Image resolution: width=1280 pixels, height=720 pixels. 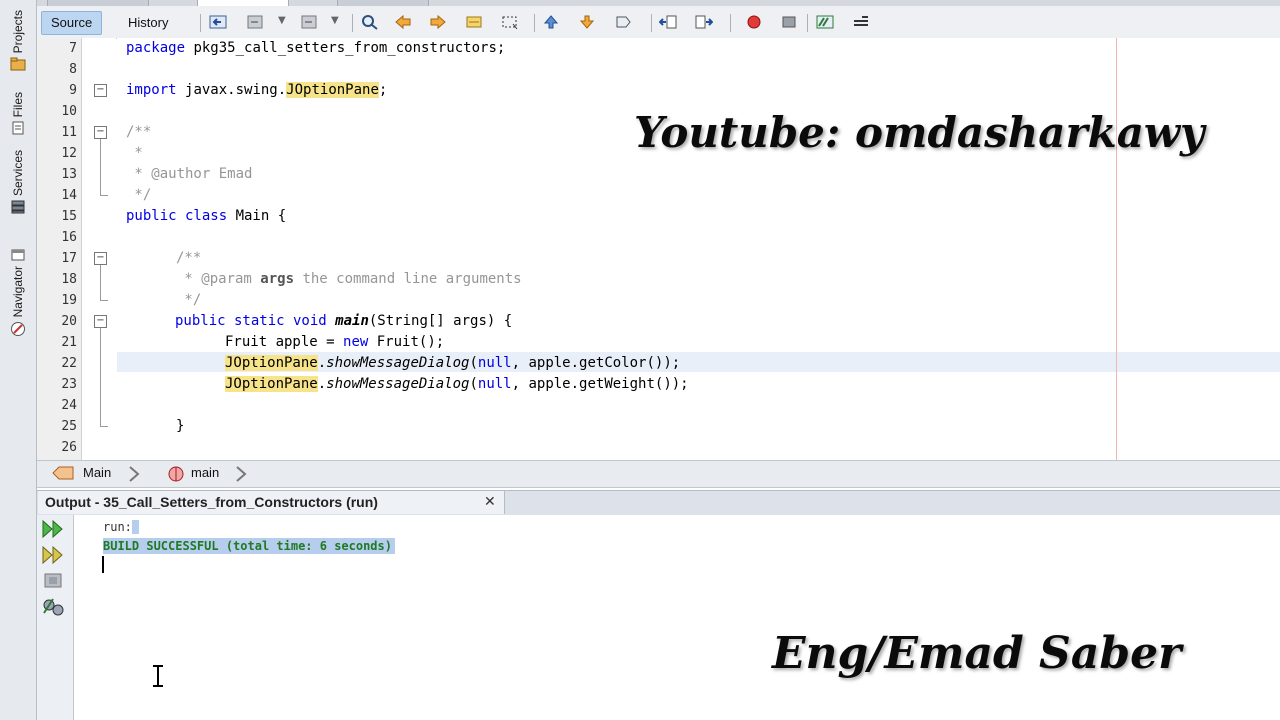 I want to click on line-number-gutter, so click(x=59, y=249).